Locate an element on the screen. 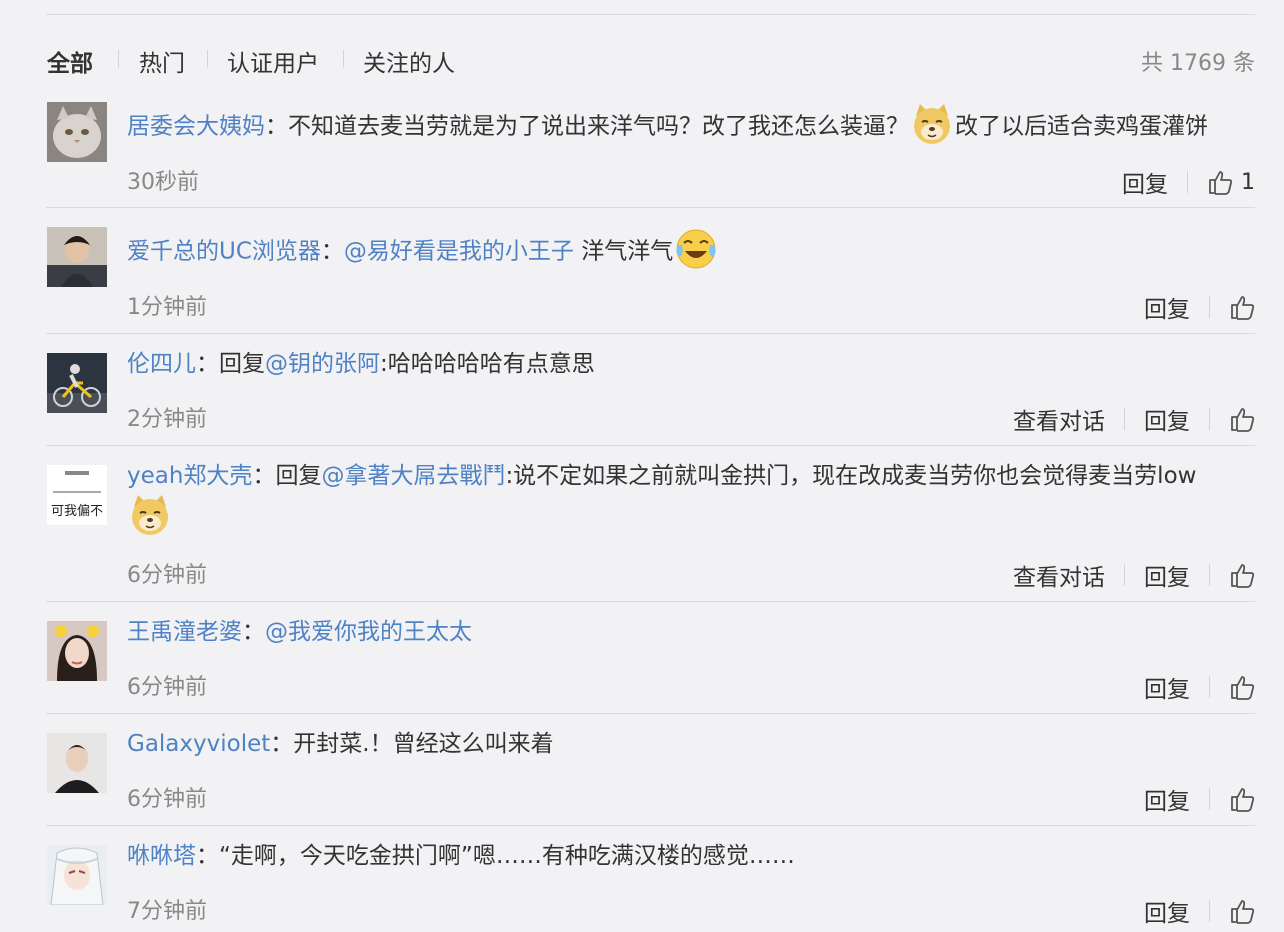  comment-time: 1分钟前 is located at coordinates (167, 307).